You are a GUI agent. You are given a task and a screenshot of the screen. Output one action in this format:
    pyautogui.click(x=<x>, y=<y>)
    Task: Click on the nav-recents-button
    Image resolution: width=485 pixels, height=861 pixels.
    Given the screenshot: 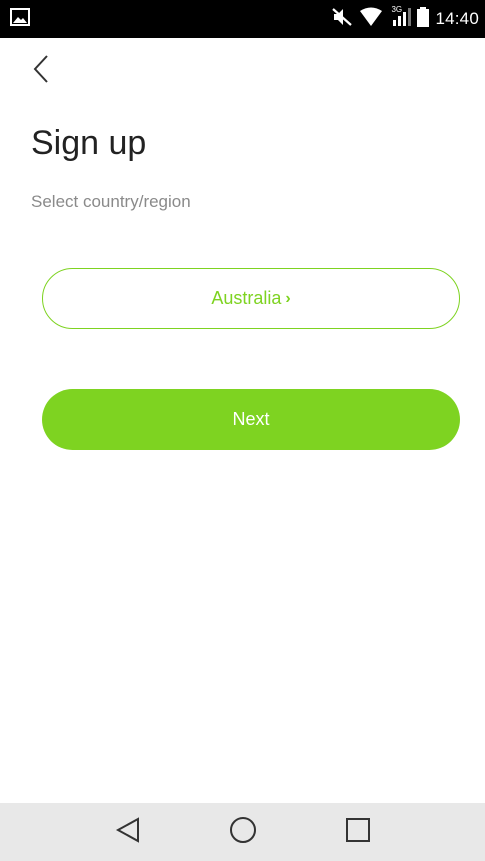 What is the action you would take?
    pyautogui.click(x=358, y=832)
    